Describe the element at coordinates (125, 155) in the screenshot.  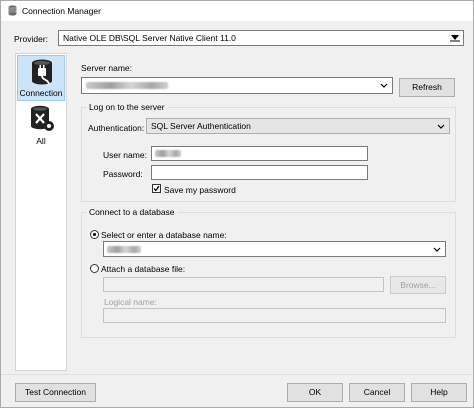
I see `username-label: User name:` at that location.